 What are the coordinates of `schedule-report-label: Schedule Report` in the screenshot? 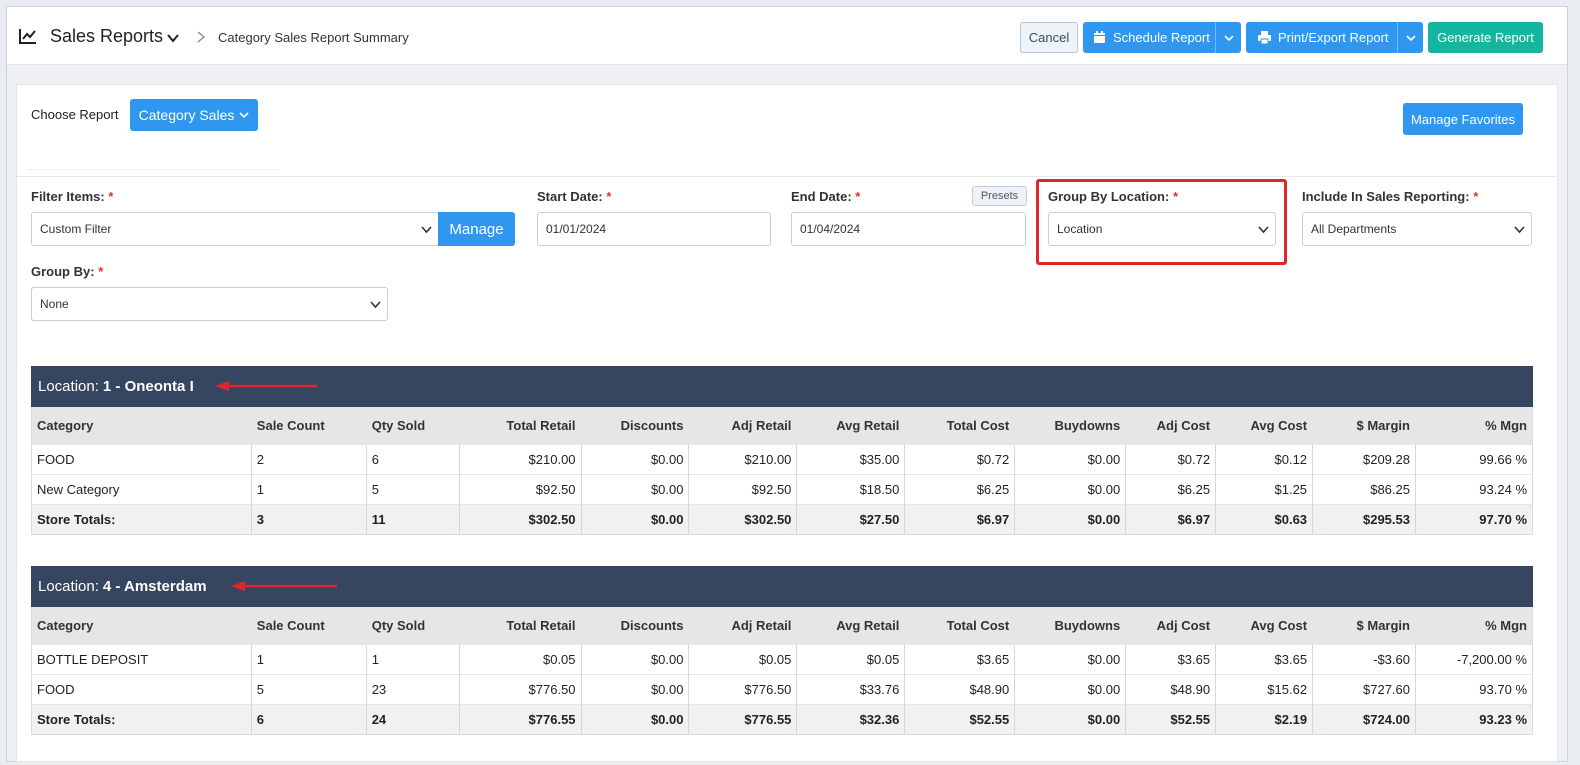 It's located at (1161, 37).